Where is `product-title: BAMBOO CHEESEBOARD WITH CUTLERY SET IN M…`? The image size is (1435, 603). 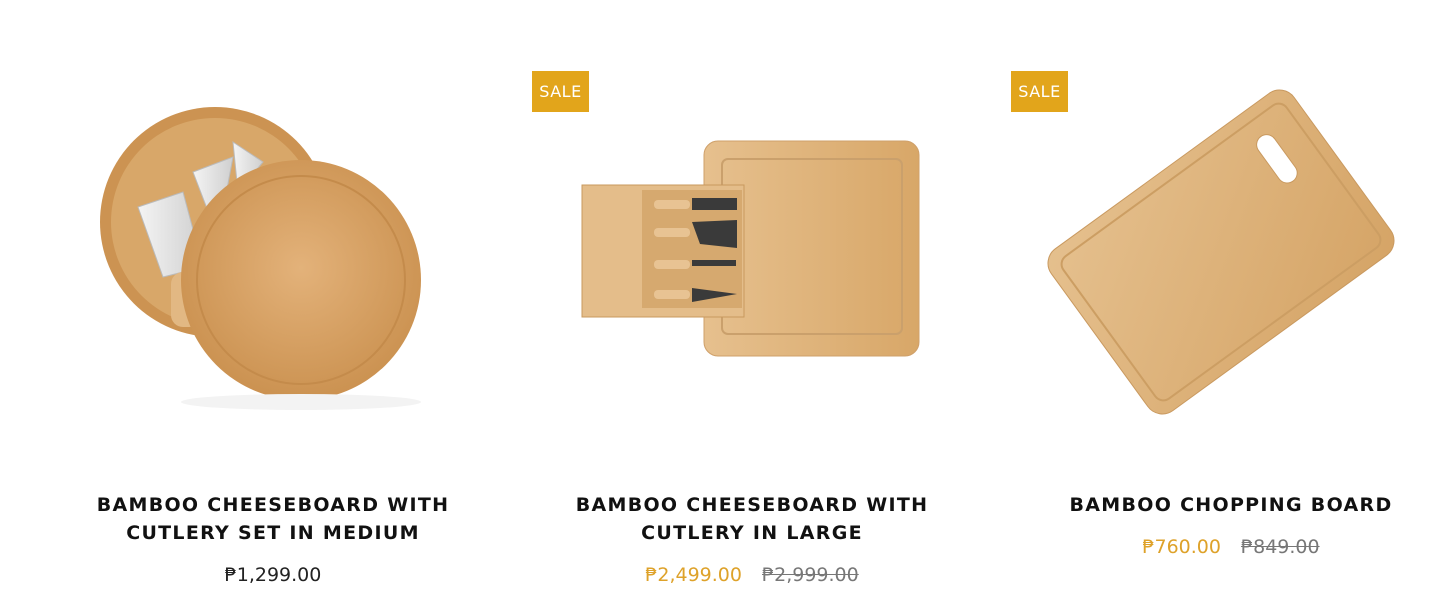
product-title: BAMBOO CHEESEBOARD WITH CUTLERY SET IN M… is located at coordinates (273, 519).